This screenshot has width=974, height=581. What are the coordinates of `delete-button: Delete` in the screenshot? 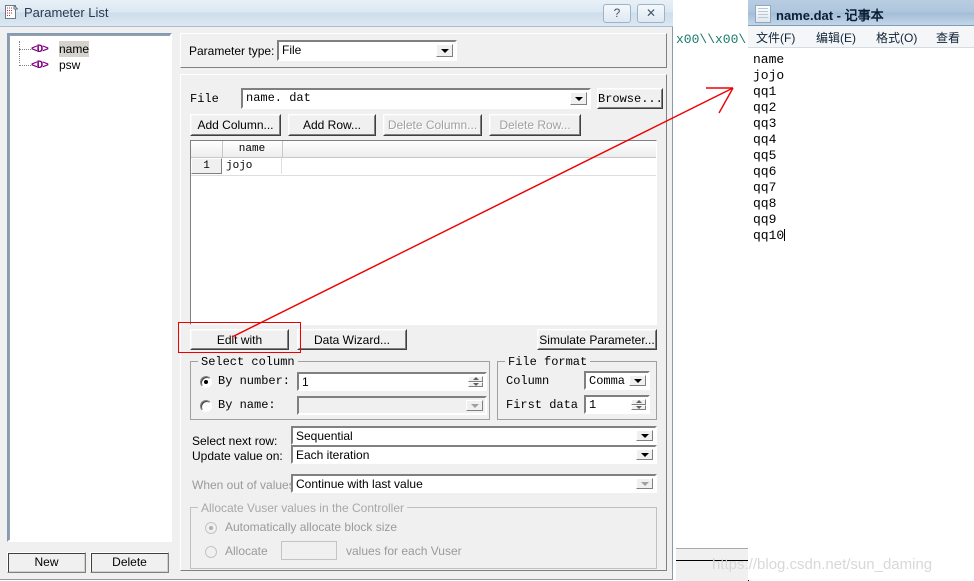 It's located at (129, 562).